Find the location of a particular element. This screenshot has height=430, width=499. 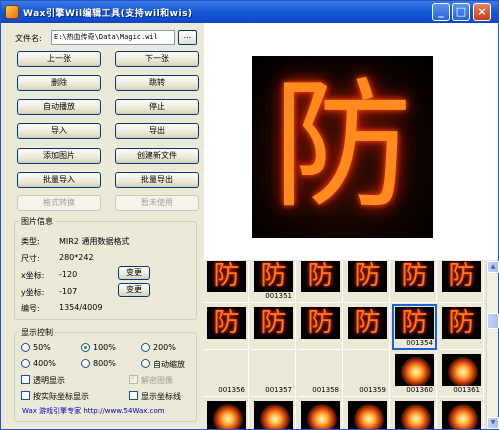

zoom-400-label: 400% is located at coordinates (44, 363).